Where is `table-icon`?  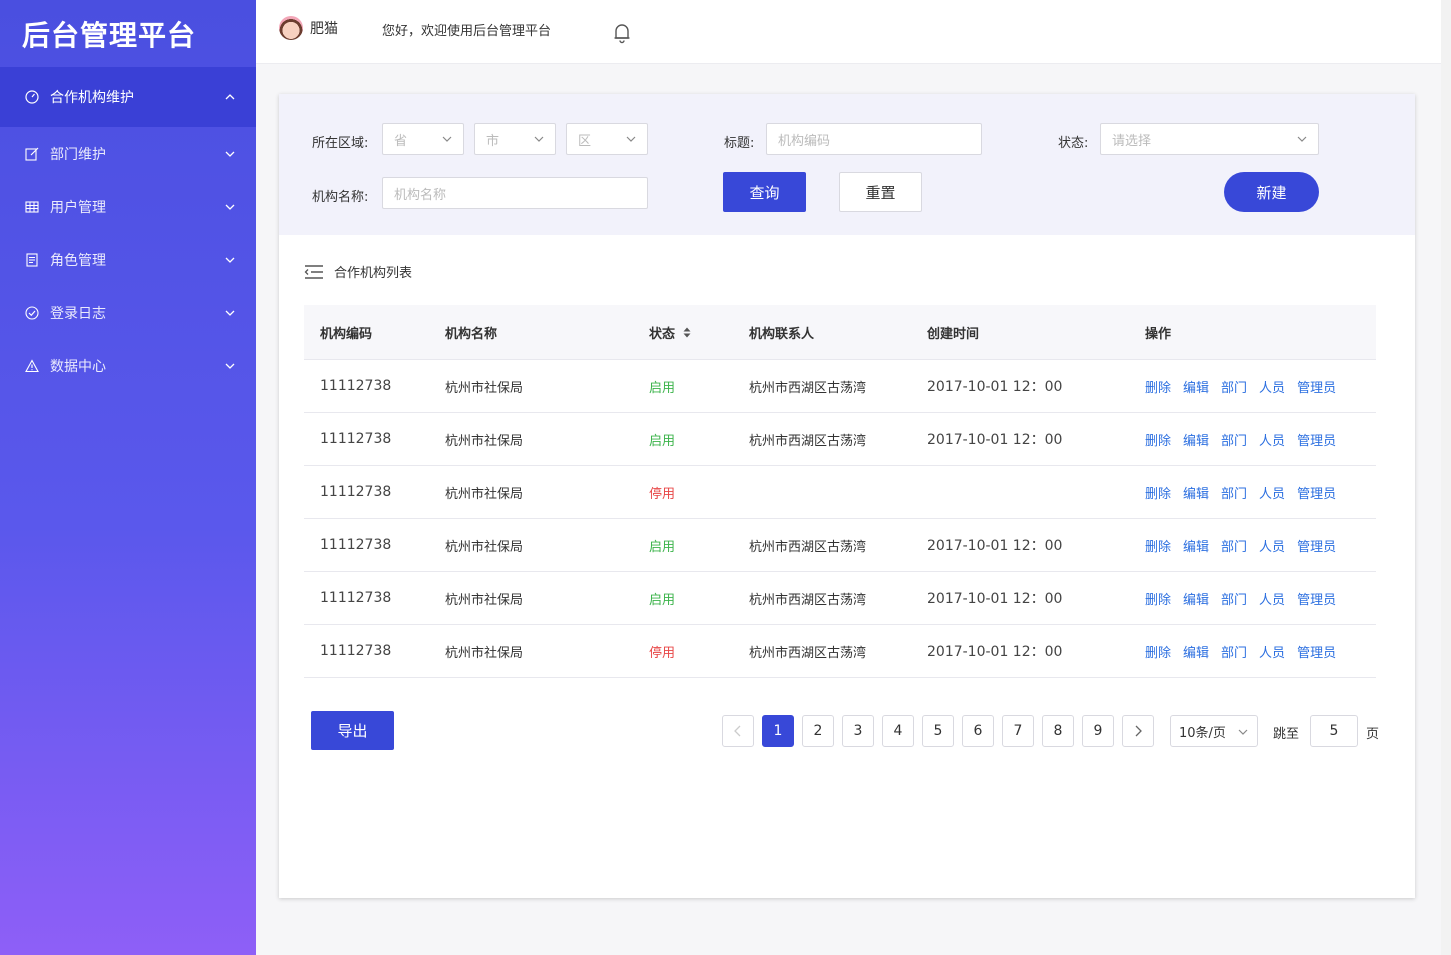 table-icon is located at coordinates (32, 207).